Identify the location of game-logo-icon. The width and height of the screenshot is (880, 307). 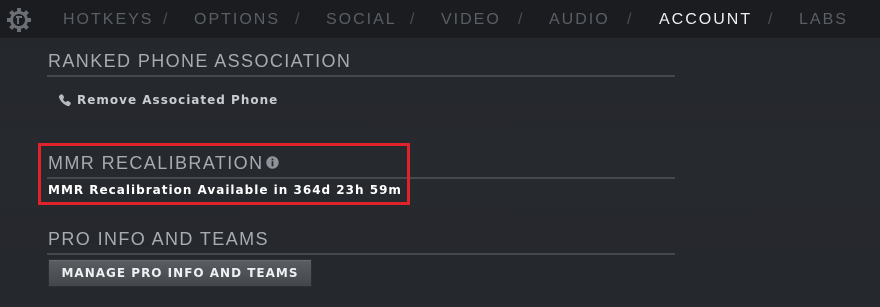
(19, 20).